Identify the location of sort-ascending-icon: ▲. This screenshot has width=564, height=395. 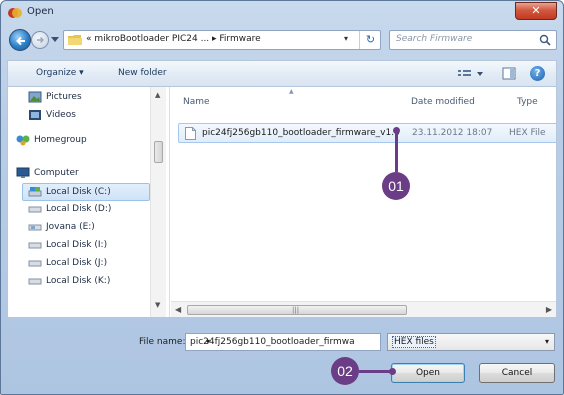
(291, 91).